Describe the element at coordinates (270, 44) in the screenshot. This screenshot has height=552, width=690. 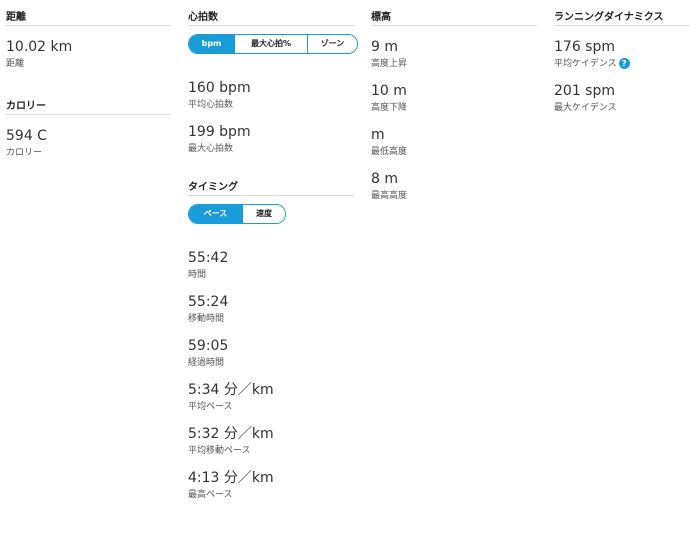
I see `toggle-max-hr-percent-button: 最大心拍%` at that location.